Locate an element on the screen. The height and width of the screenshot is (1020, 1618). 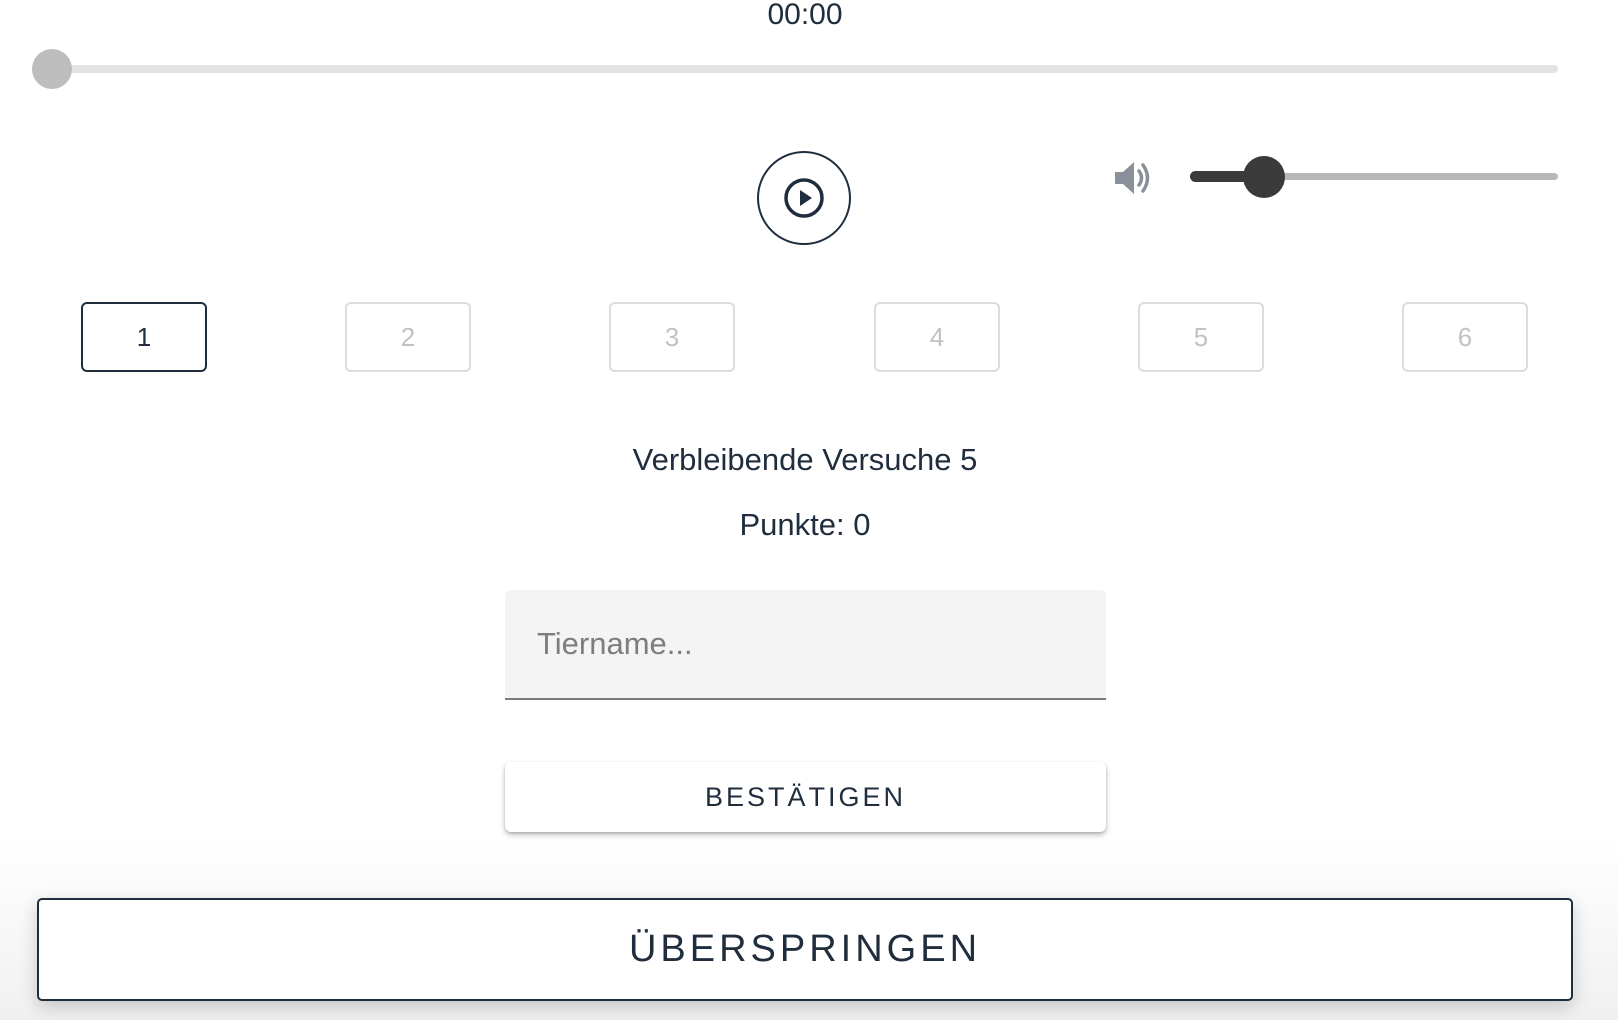
progress-track is located at coordinates (805, 69).